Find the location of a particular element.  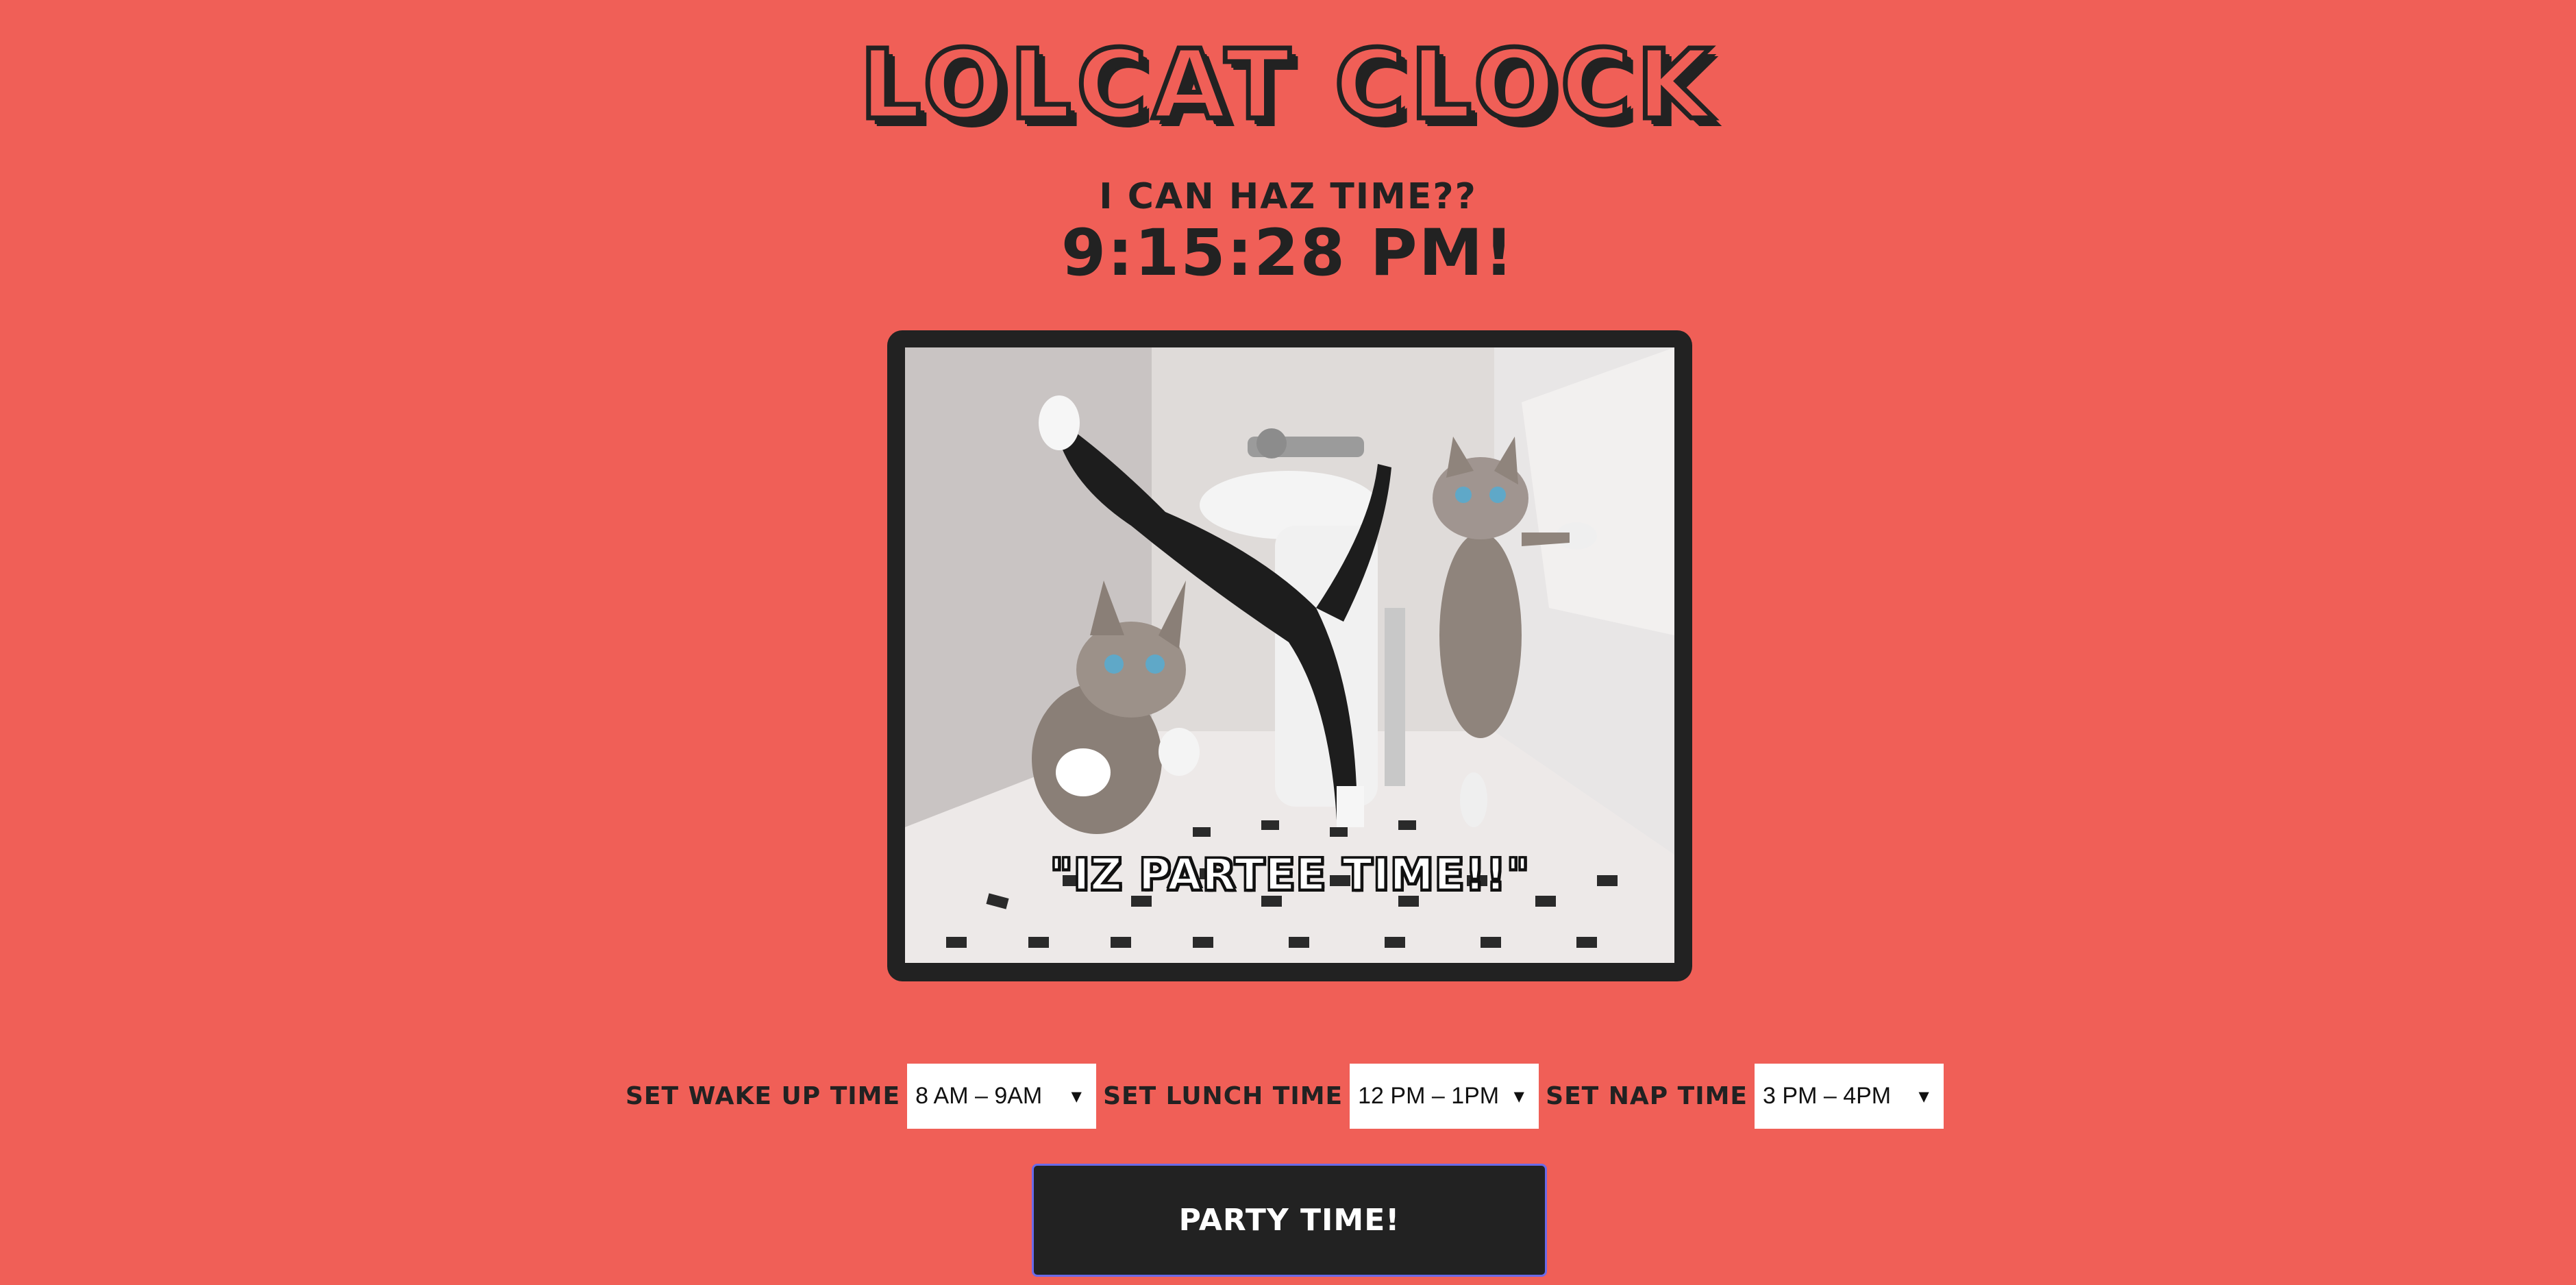

wake-up-selected-value: 8 AM – 9AM is located at coordinates (979, 1096).